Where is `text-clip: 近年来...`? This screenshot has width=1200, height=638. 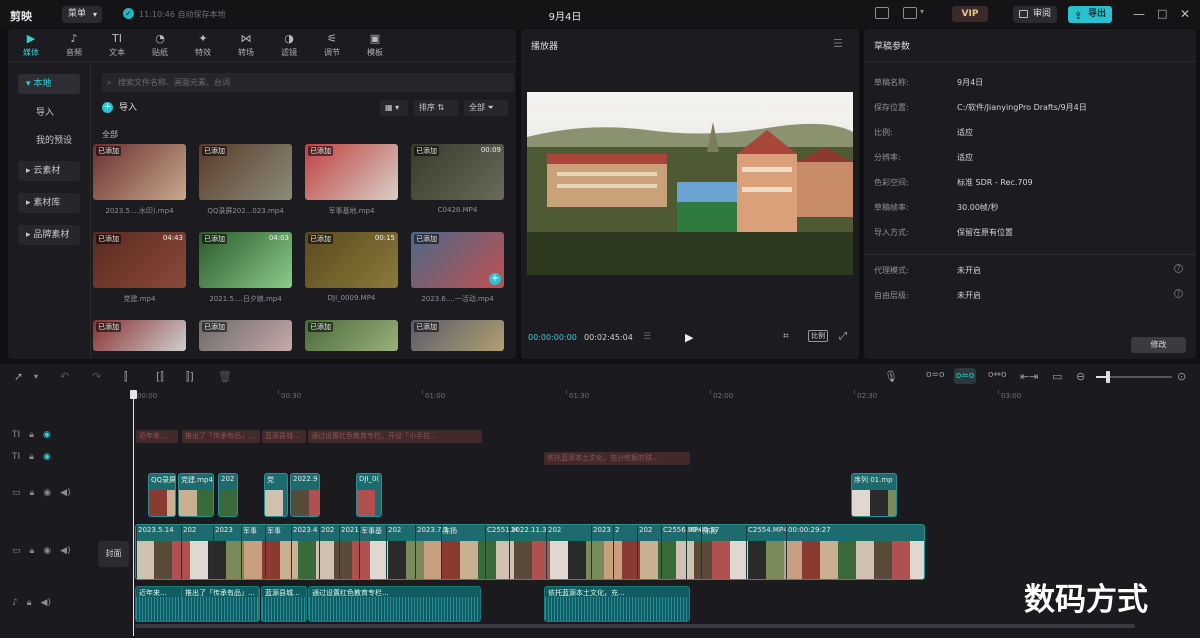 text-clip: 近年来... is located at coordinates (157, 436).